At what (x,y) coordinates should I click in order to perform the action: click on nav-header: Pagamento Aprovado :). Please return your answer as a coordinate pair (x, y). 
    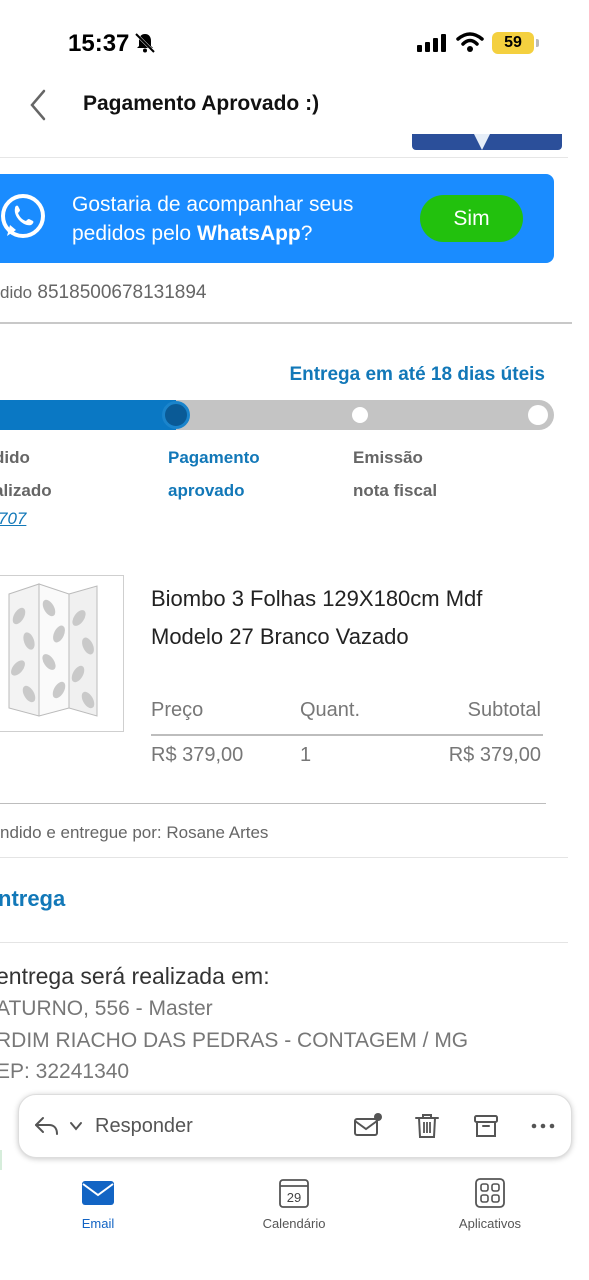
    Looking at the image, I should click on (294, 104).